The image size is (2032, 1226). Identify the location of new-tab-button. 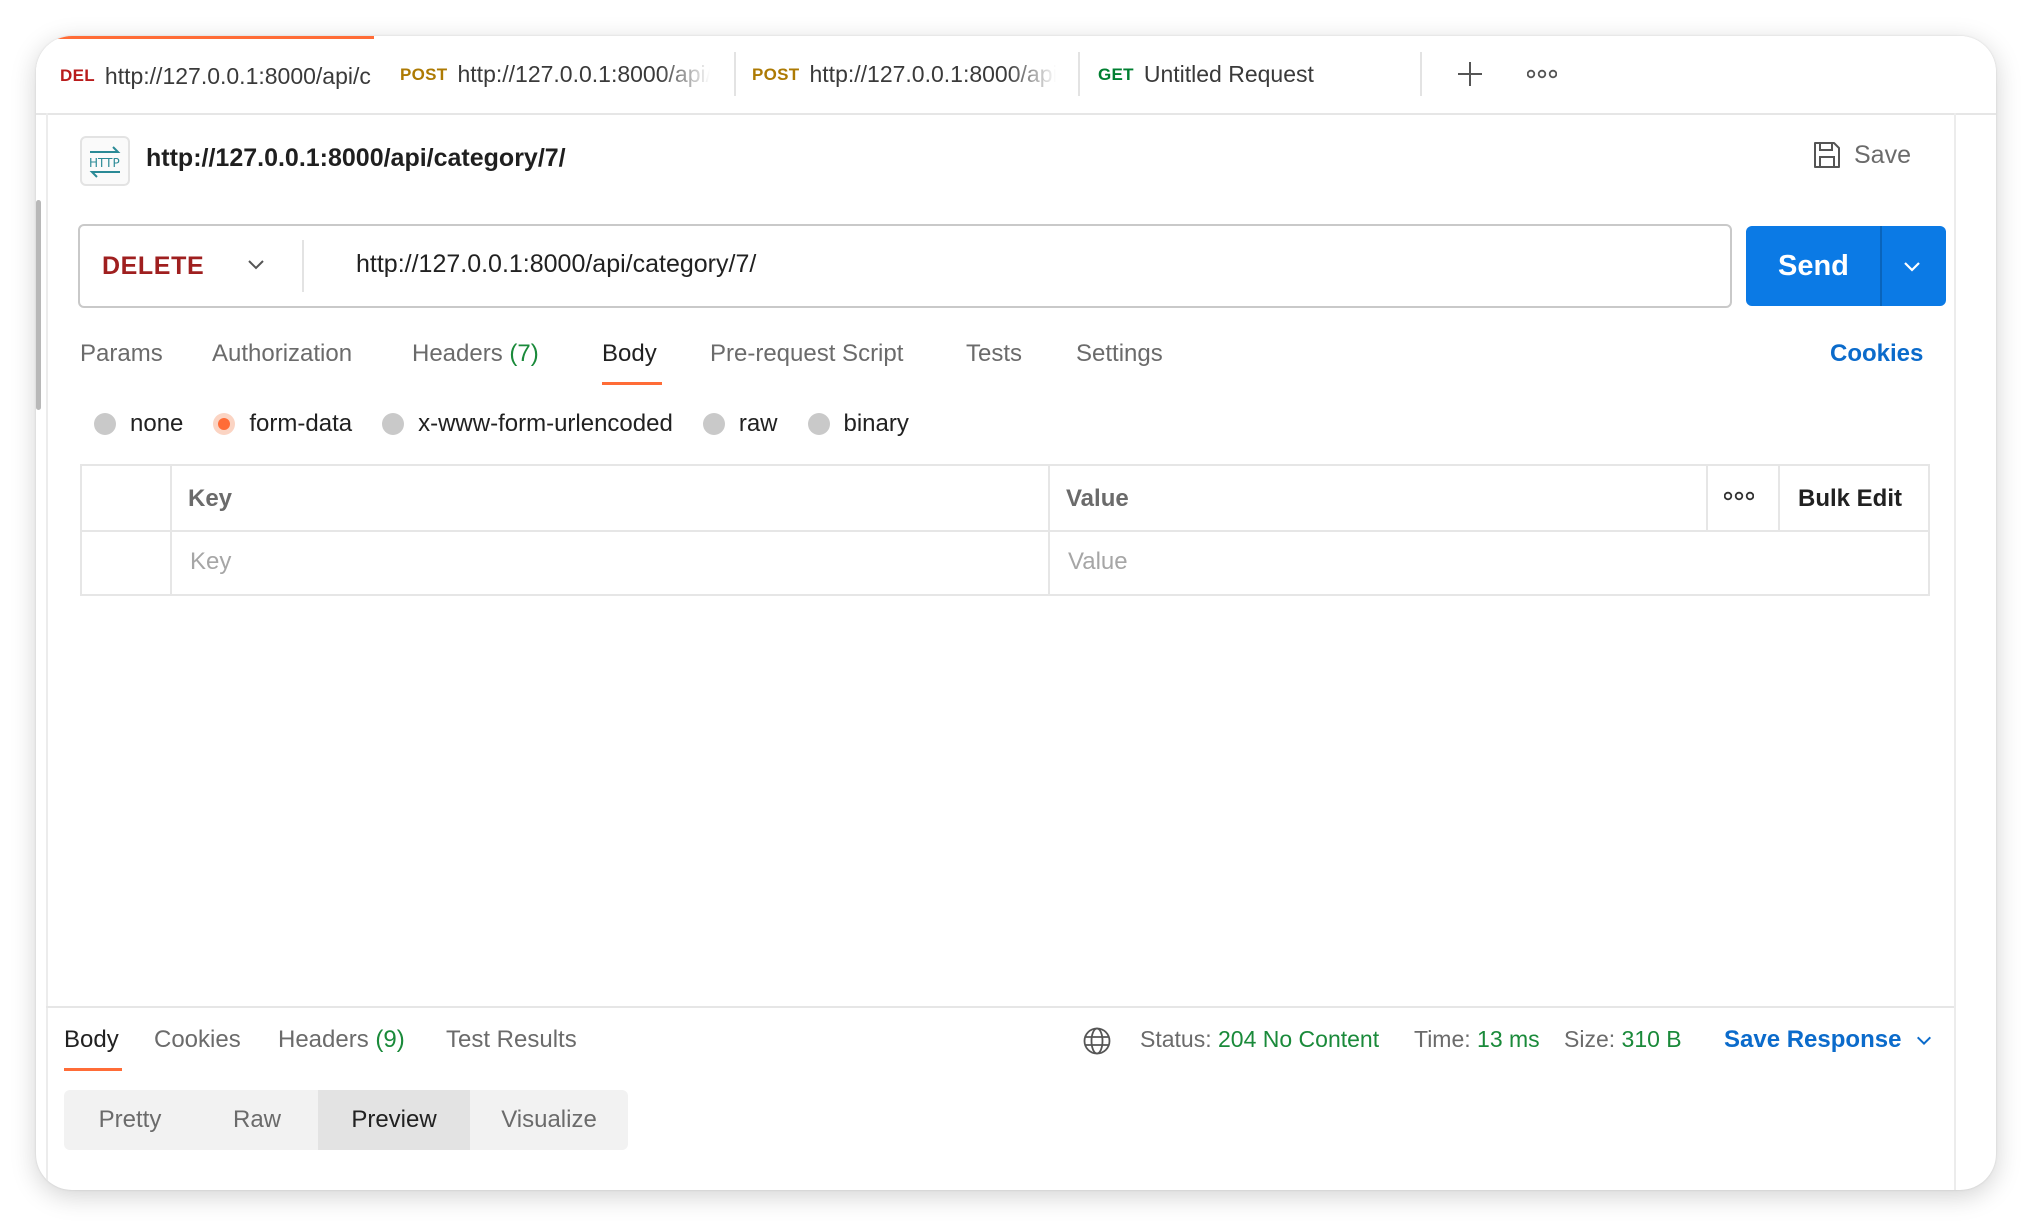
(1470, 74).